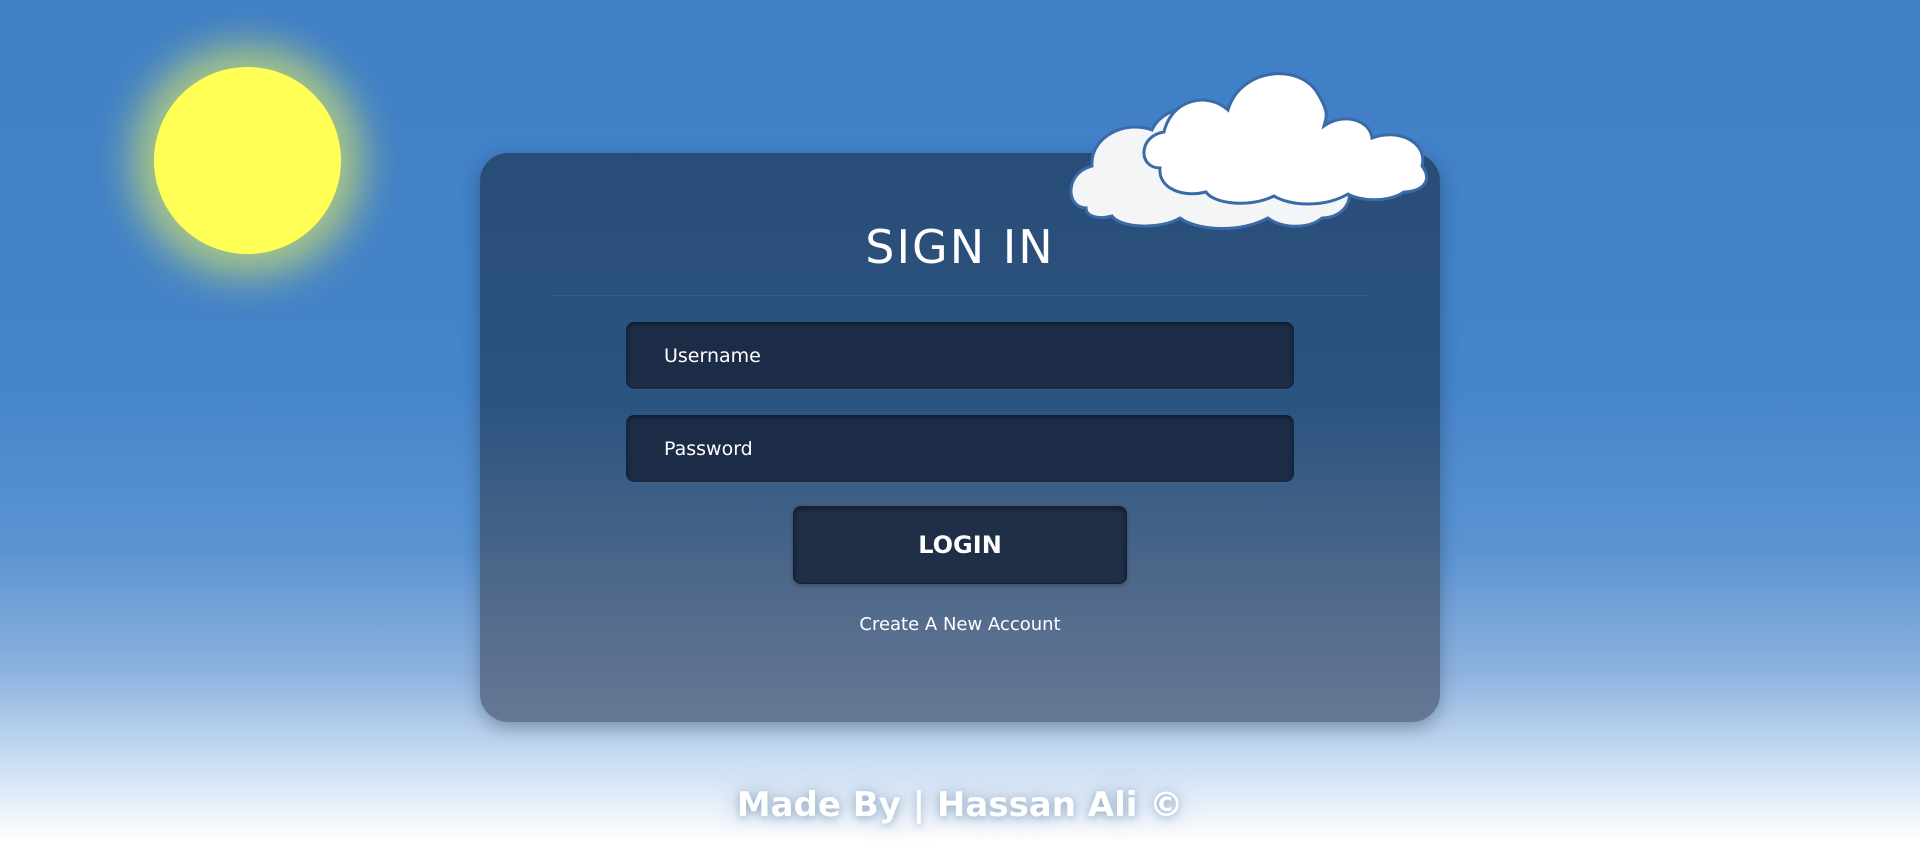  Describe the element at coordinates (960, 805) in the screenshot. I see `footer-credit: Made By | Hassan Ali ©` at that location.